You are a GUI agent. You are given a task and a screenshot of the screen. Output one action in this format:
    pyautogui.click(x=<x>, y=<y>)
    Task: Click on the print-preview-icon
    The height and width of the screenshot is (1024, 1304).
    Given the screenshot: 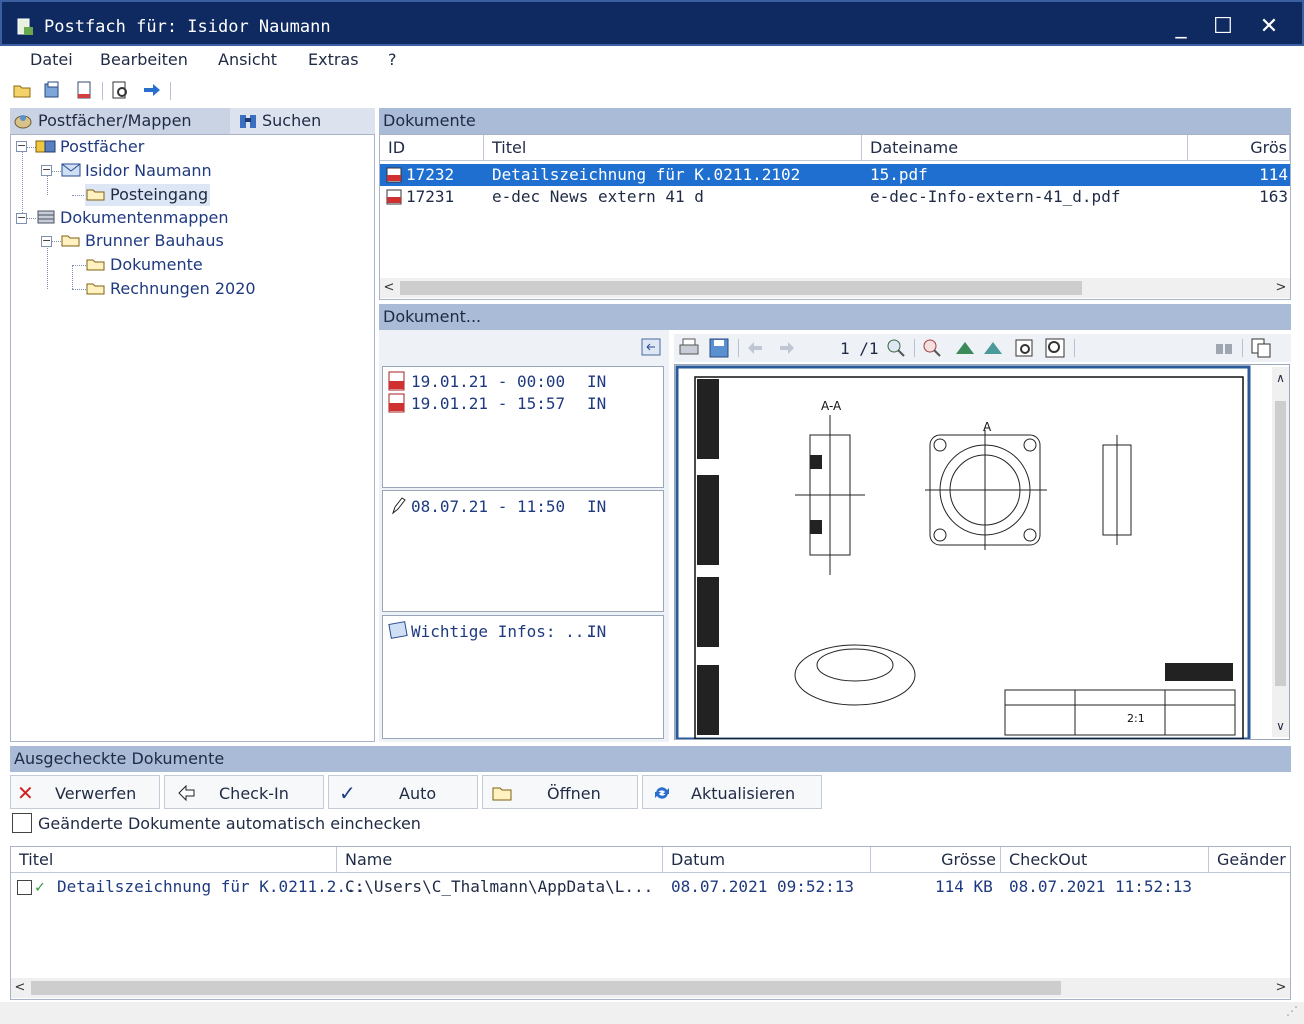 What is the action you would take?
    pyautogui.click(x=120, y=90)
    